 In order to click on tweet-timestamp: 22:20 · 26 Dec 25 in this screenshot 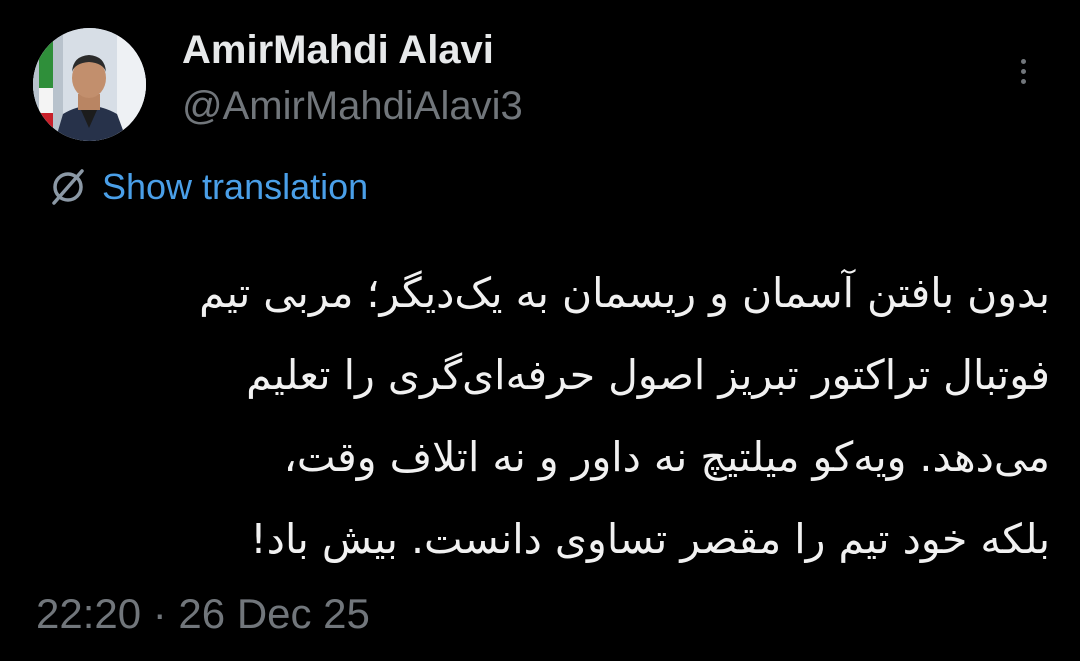, I will do `click(203, 614)`.